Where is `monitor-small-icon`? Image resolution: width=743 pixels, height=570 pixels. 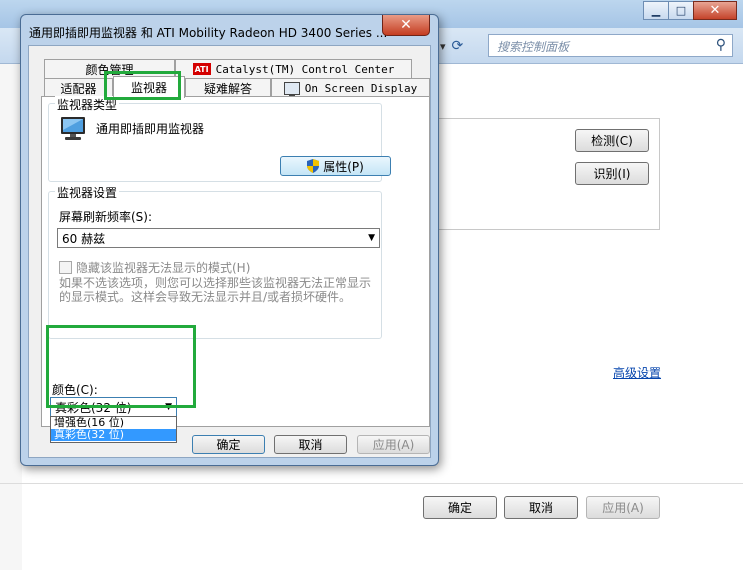
monitor-small-icon is located at coordinates (291, 89).